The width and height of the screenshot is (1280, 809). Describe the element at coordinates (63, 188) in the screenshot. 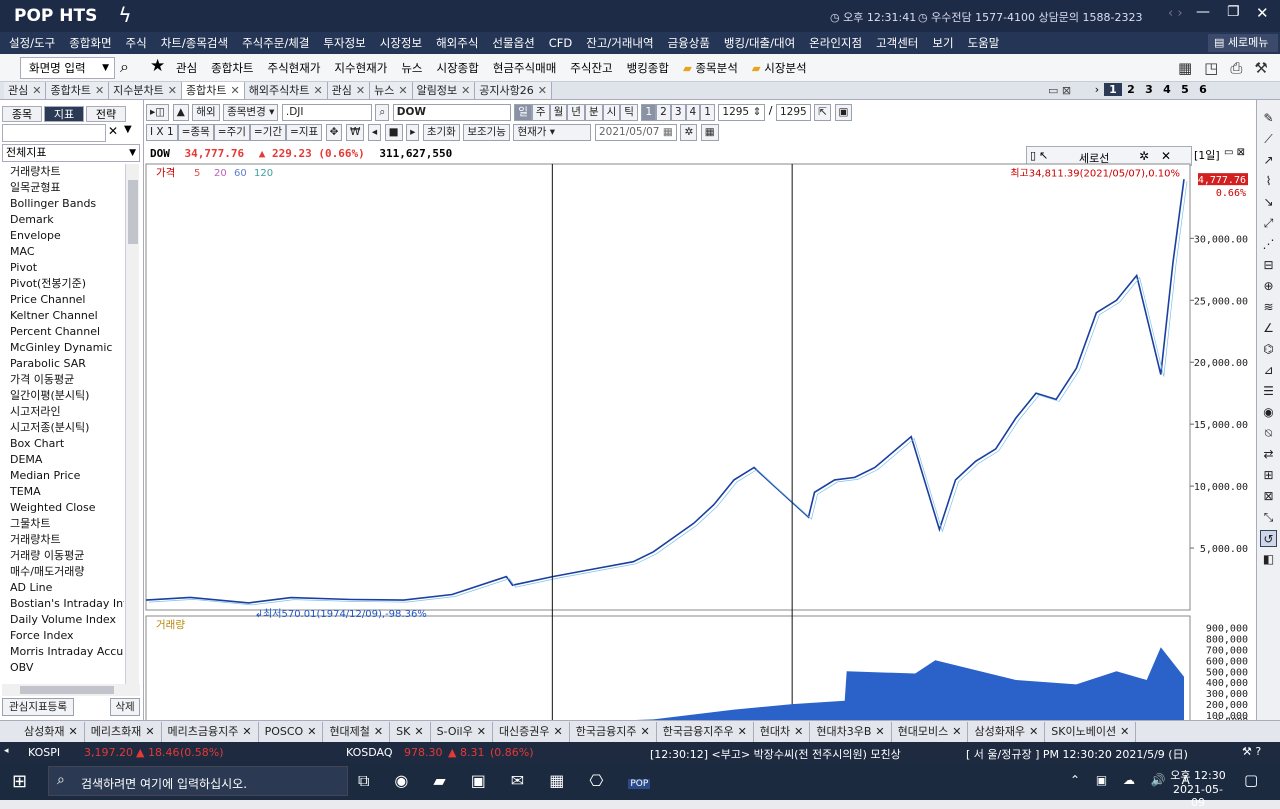

I see `indicator-item: 일목균형표` at that location.